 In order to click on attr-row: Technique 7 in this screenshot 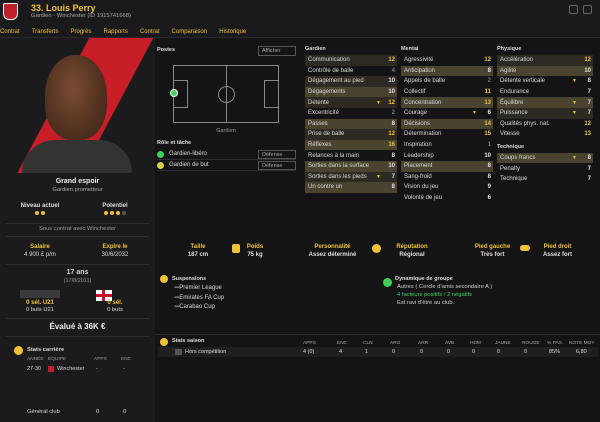, I will do `click(545, 179)`.